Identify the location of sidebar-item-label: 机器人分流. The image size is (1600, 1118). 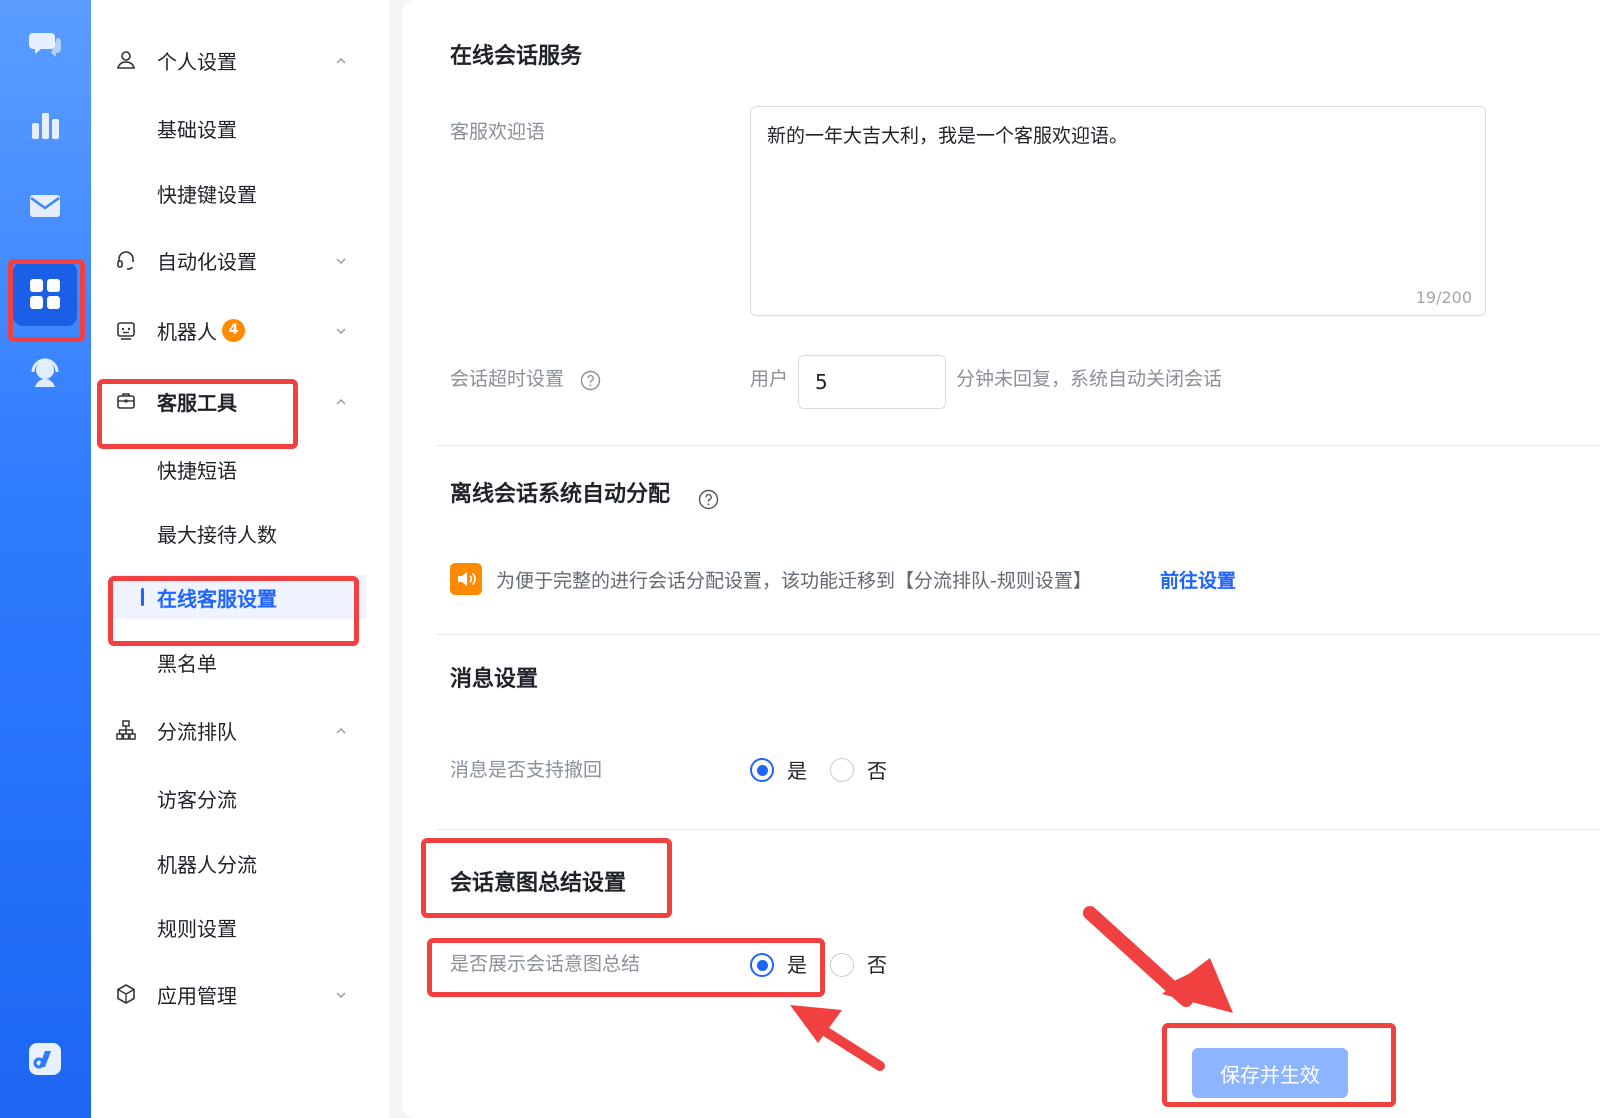
(207, 864).